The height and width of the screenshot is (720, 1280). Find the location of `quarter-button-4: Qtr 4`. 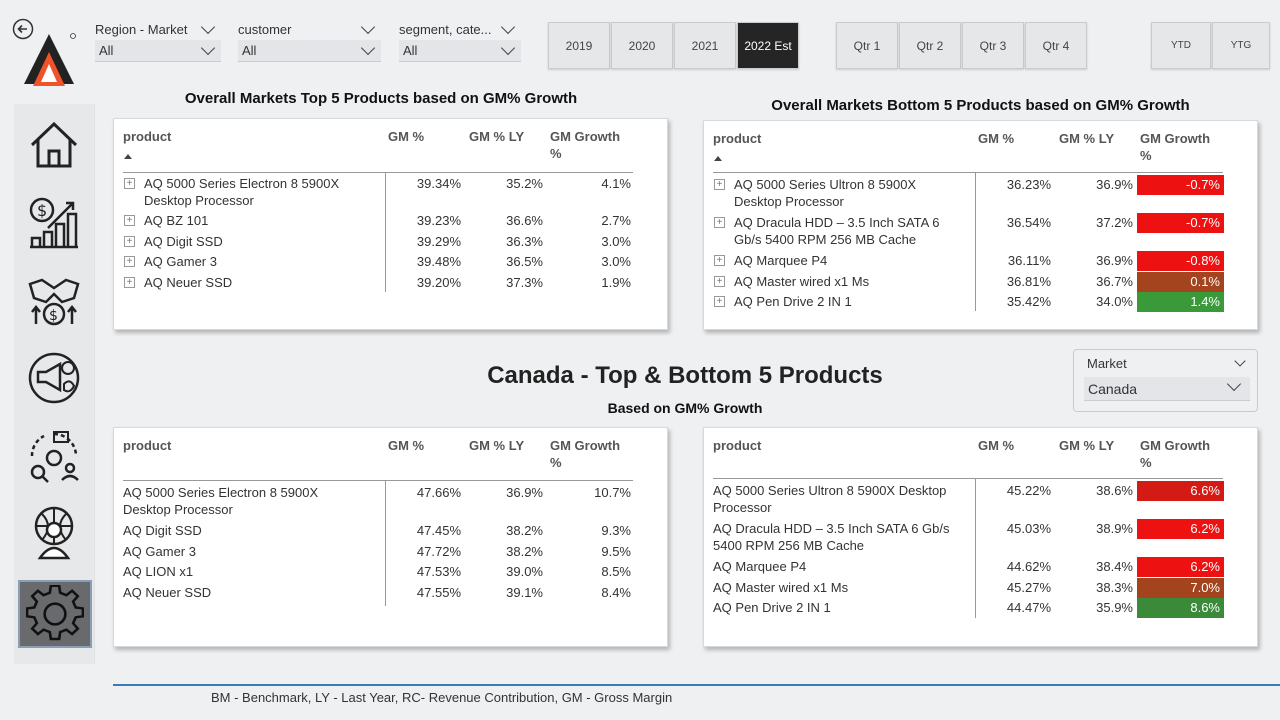

quarter-button-4: Qtr 4 is located at coordinates (1056, 45).